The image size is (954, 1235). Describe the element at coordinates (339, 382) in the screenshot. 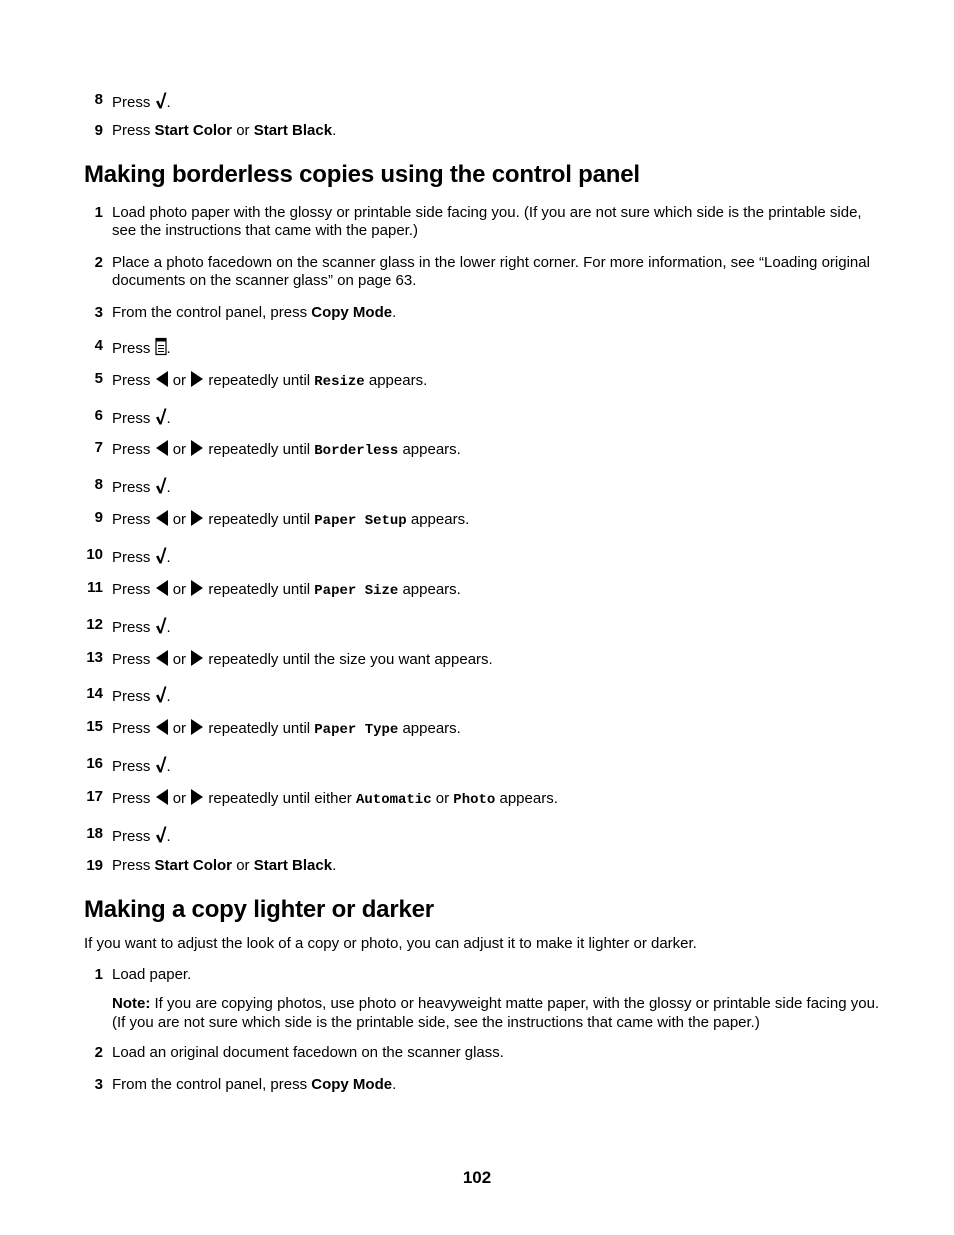

I see `display-value: Resize` at that location.